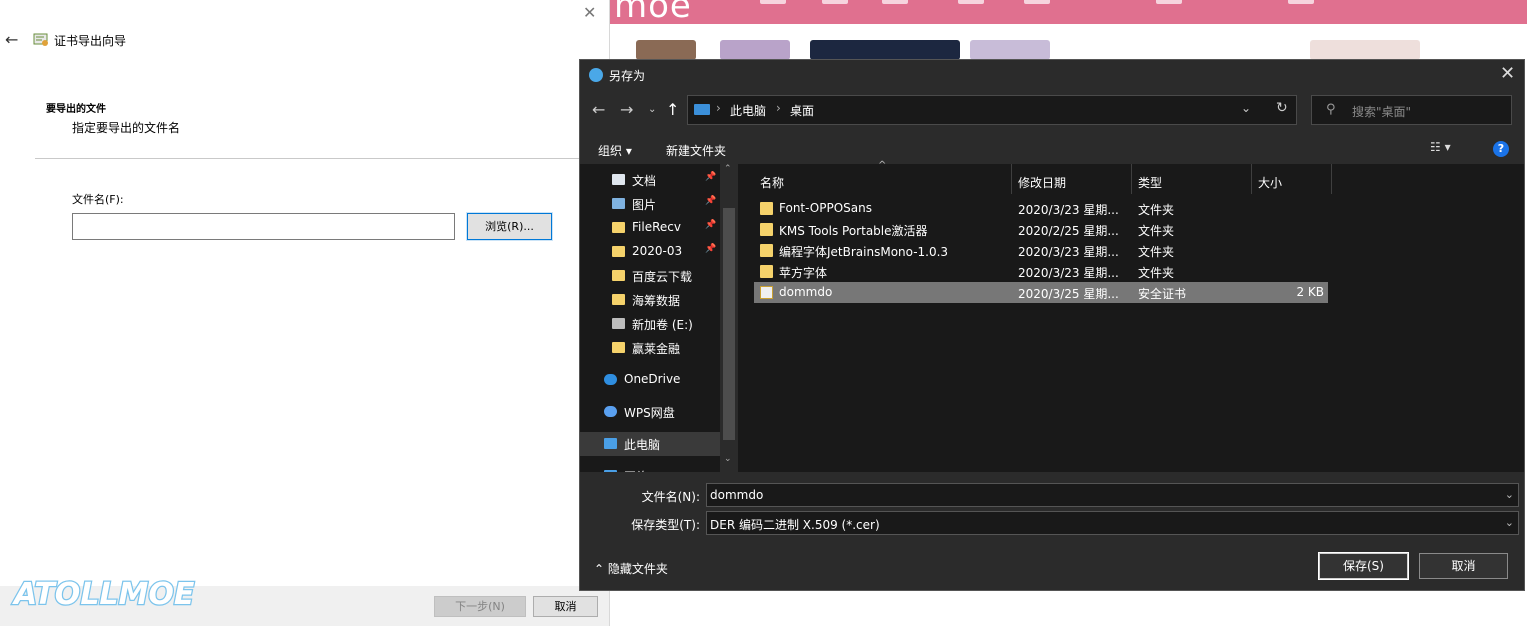 This screenshot has height=626, width=1527. I want to click on refresh-icon: ↻, so click(1282, 108).